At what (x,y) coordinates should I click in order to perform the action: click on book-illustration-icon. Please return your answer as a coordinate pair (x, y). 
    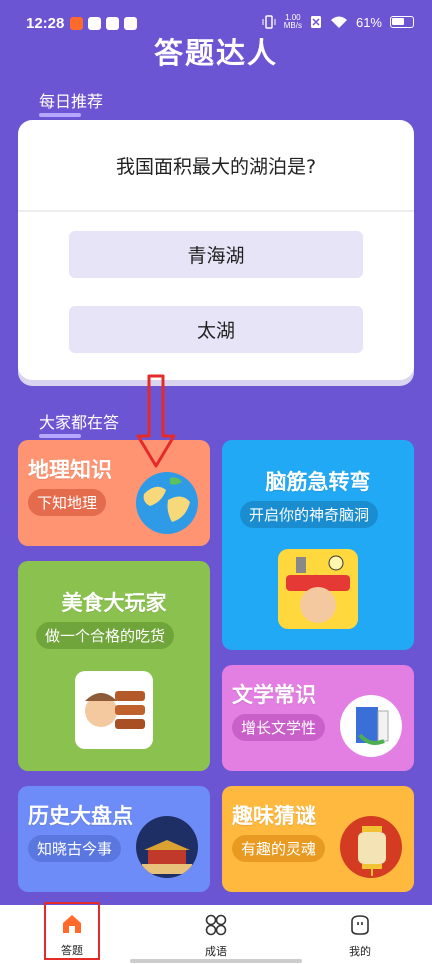
    Looking at the image, I should click on (371, 726).